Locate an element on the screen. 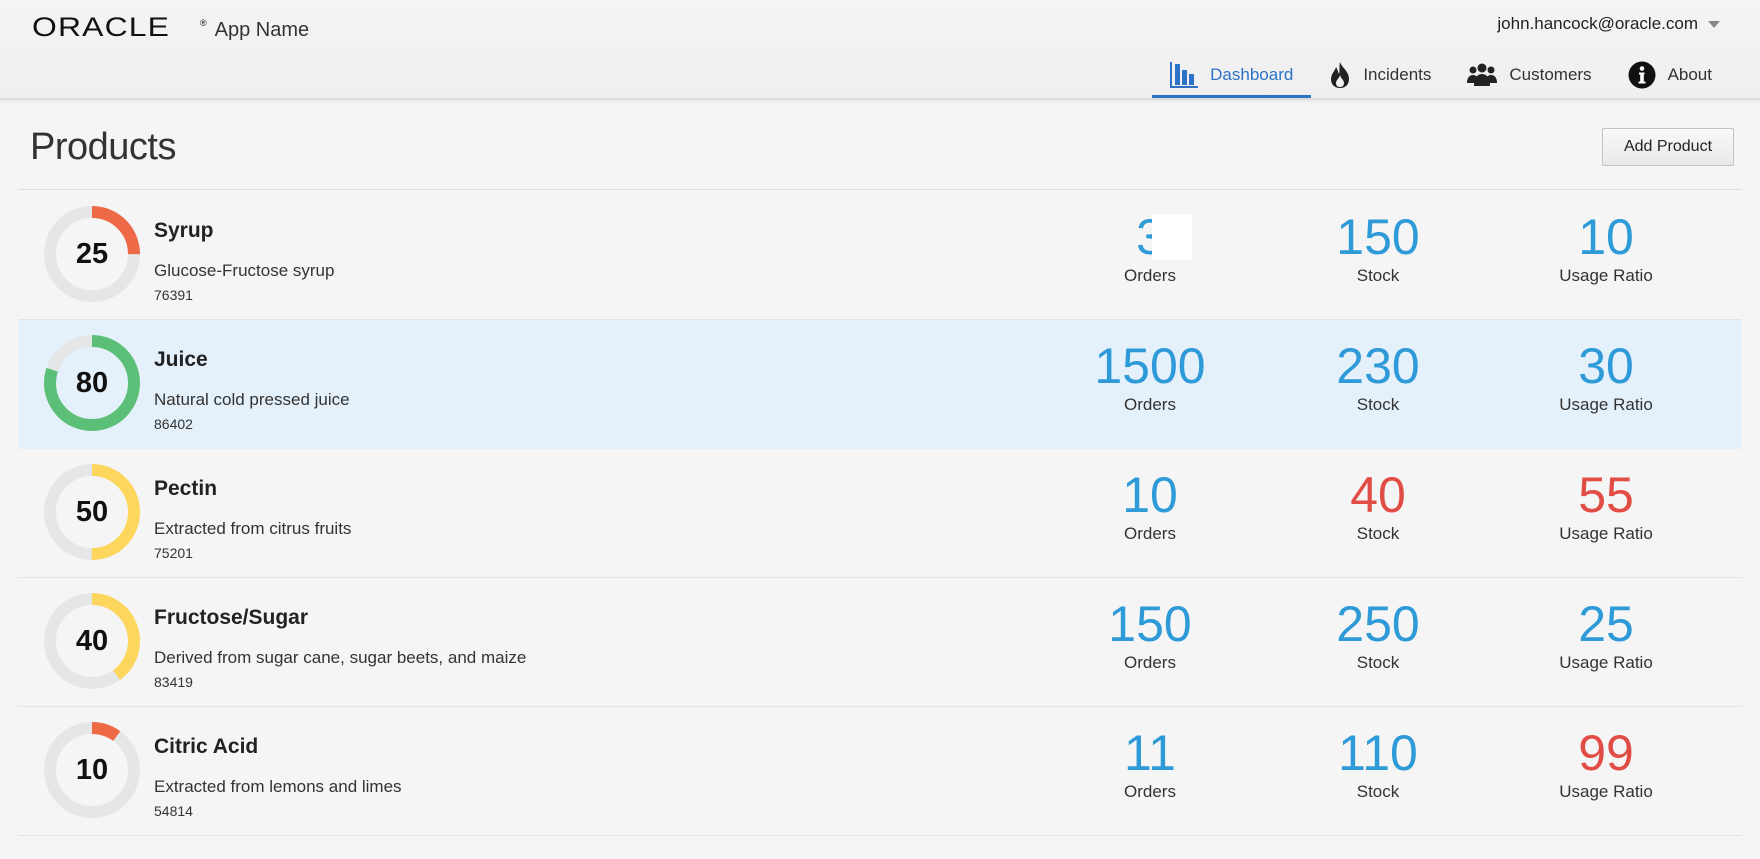 This screenshot has height=859, width=1760. metric-orders: 150 Orders is located at coordinates (1150, 634).